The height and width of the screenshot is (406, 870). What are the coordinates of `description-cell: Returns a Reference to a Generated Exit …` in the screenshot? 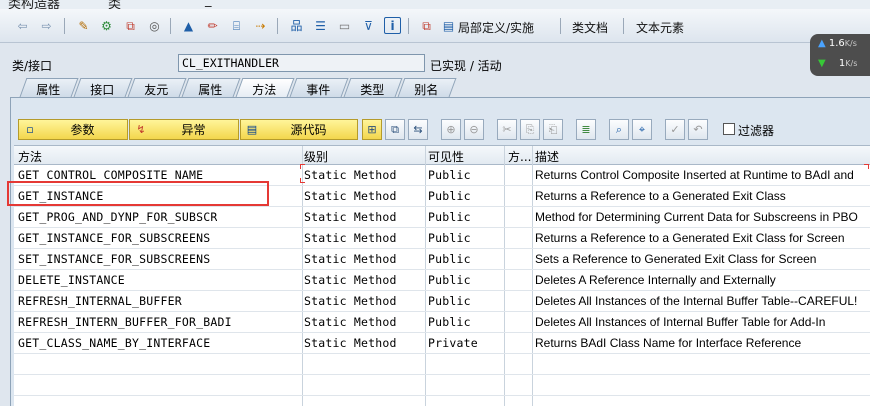 It's located at (690, 238).